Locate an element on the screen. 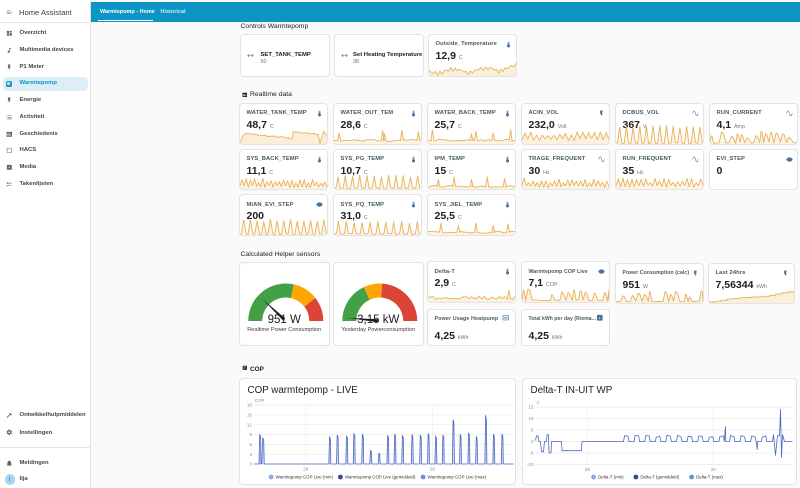  svg-text: 9 is located at coordinates (250, 434).